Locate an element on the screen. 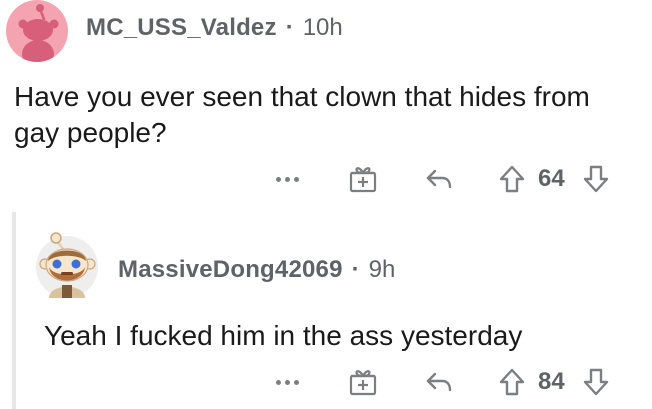 This screenshot has height=409, width=652. username: MassiveDong42069 is located at coordinates (230, 270).